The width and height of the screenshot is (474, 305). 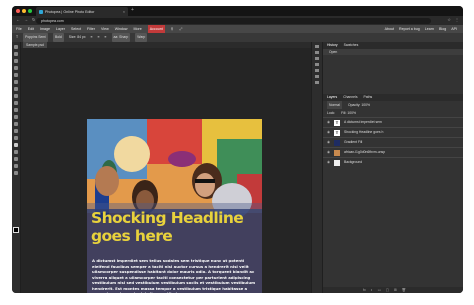 I want to click on path-select-tool-icon, so click(x=16, y=152).